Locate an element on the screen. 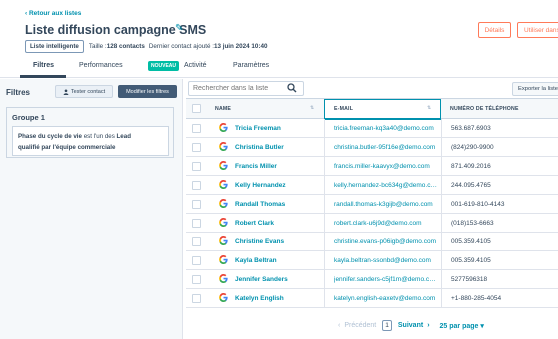 This screenshot has height=339, width=558. last-added-label: Dernier contact ajouté : is located at coordinates (181, 46).